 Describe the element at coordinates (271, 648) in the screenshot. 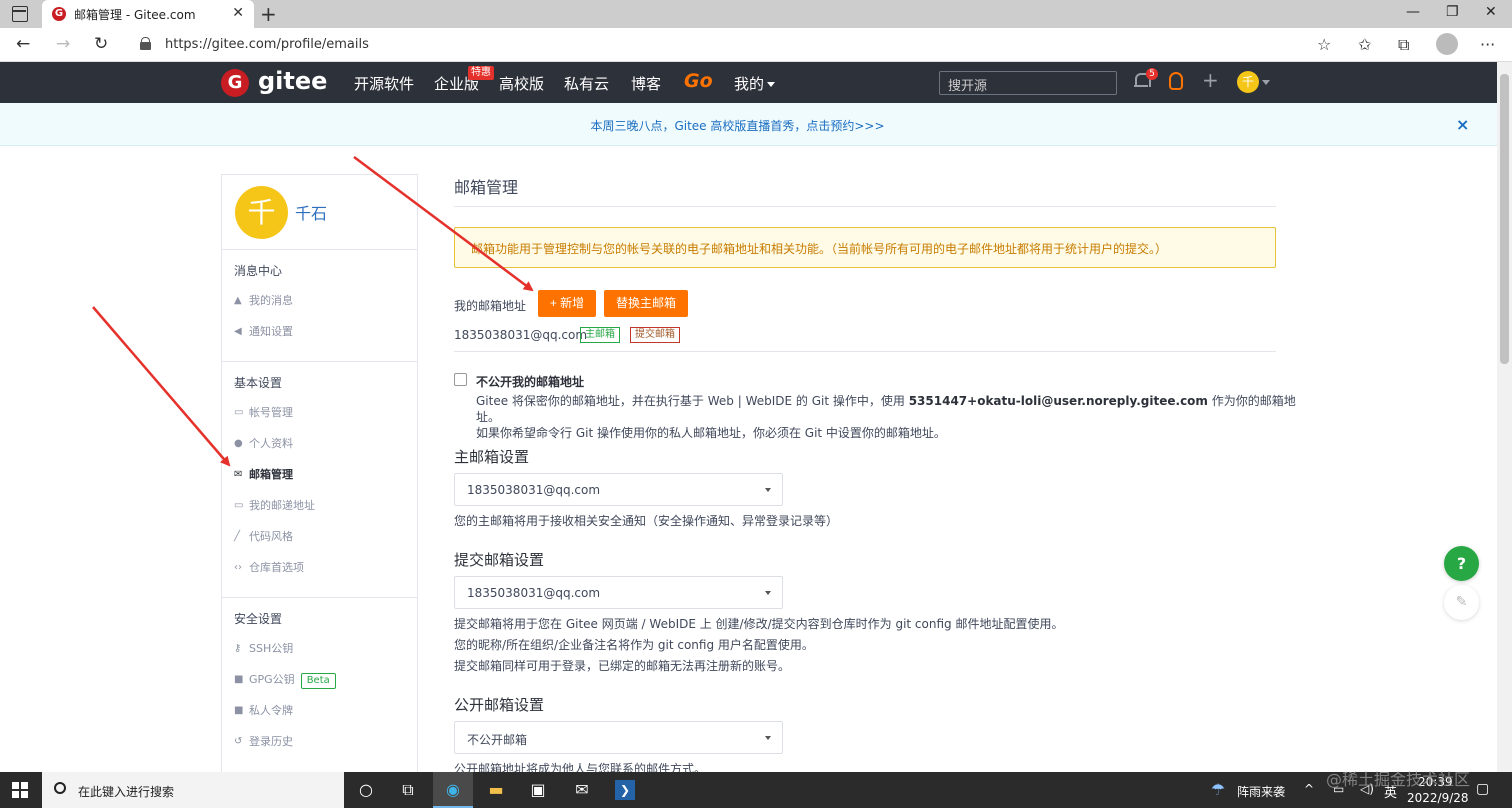

I see `sidebar-item-label: SSH公钥` at that location.